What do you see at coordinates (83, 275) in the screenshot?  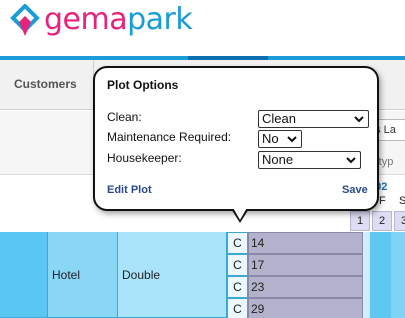 I see `property-cell: Hotel` at bounding box center [83, 275].